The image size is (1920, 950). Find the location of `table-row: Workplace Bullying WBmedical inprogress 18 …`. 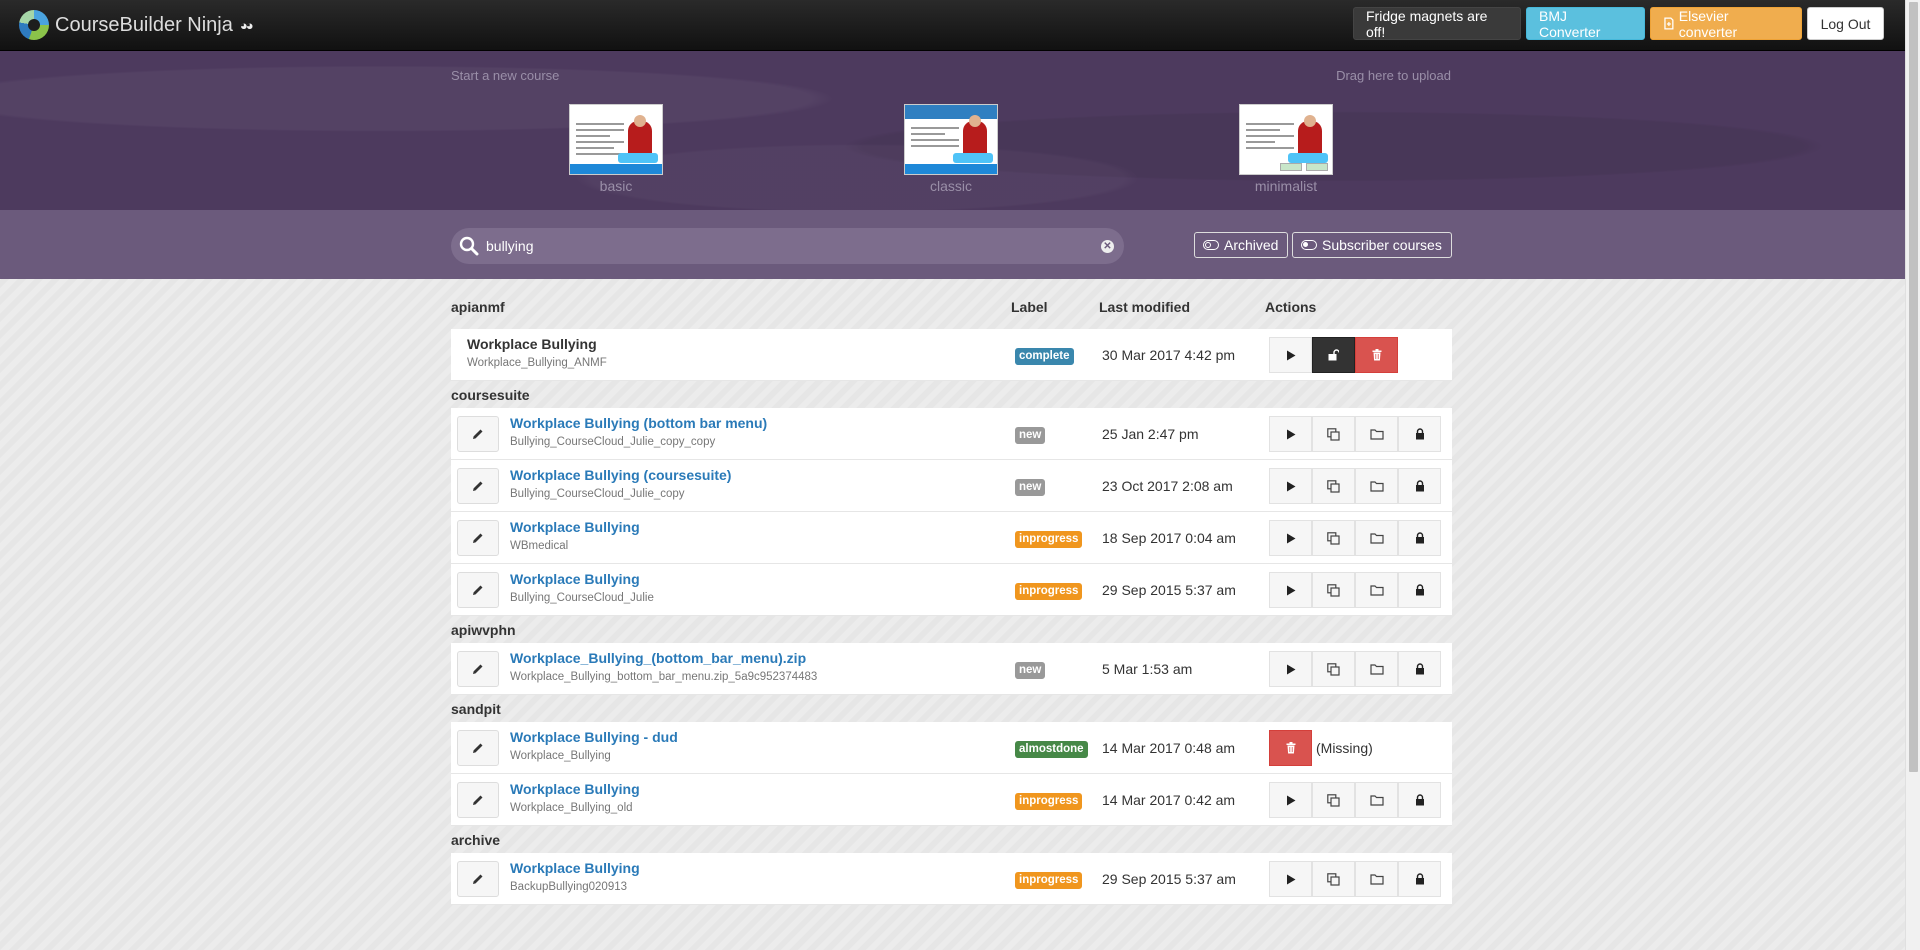

table-row: Workplace Bullying WBmedical inprogress 18 … is located at coordinates (951, 538).